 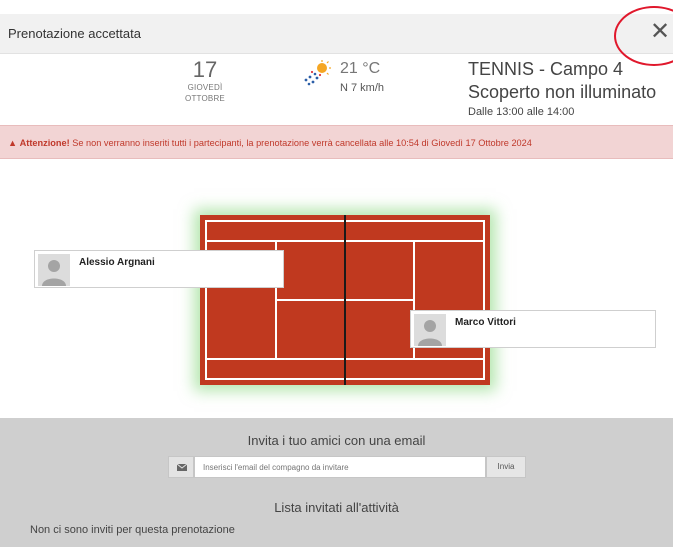 What do you see at coordinates (362, 88) in the screenshot?
I see `wind: N 7 km/h` at bounding box center [362, 88].